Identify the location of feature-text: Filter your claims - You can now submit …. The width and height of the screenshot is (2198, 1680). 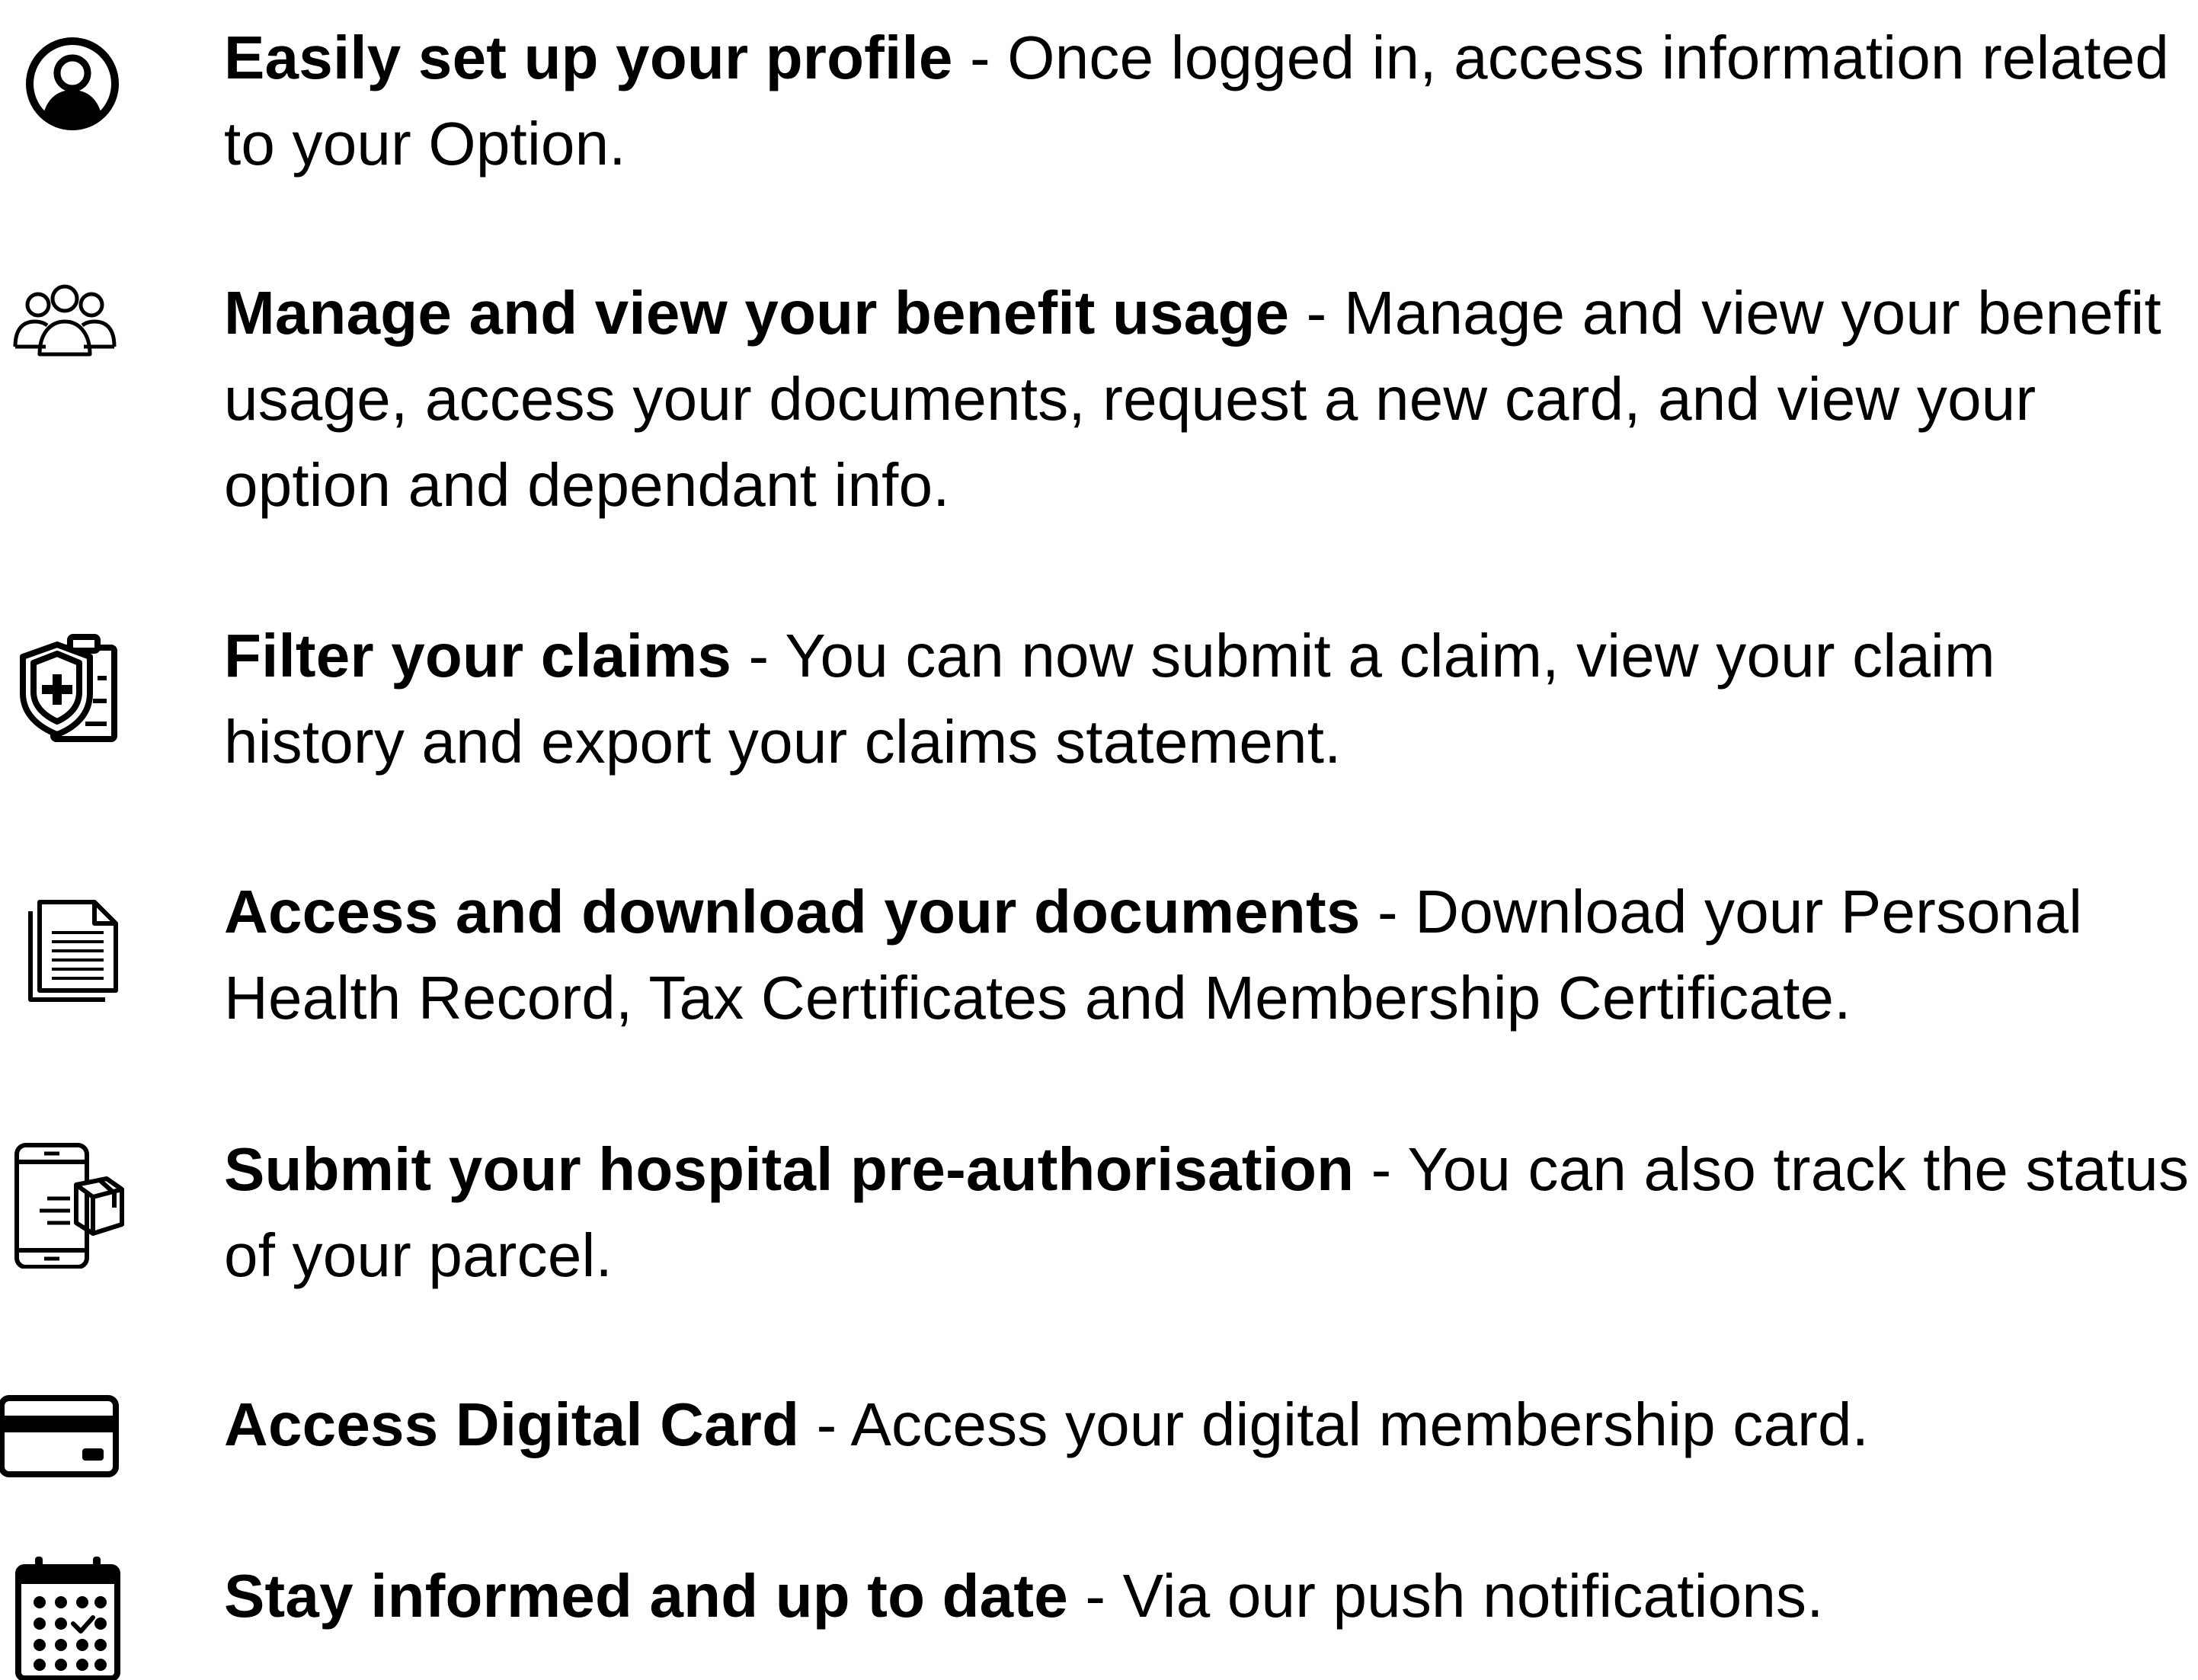
(1207, 699).